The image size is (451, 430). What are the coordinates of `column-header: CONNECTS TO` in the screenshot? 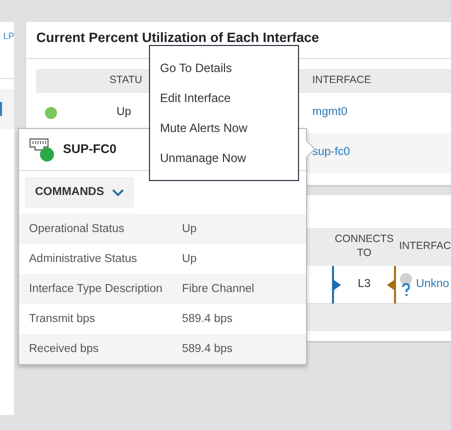 It's located at (364, 247).